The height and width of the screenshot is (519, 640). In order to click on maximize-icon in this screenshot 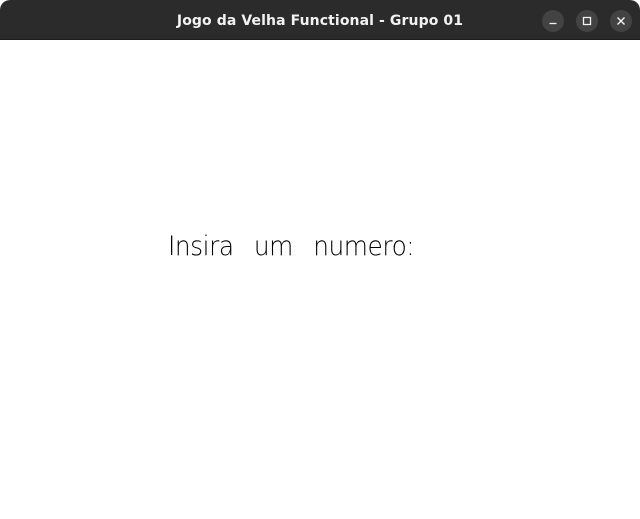, I will do `click(587, 21)`.